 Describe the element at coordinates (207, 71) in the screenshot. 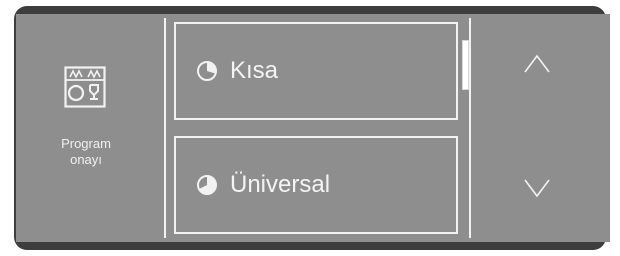

I see `pie-quarter-icon` at that location.